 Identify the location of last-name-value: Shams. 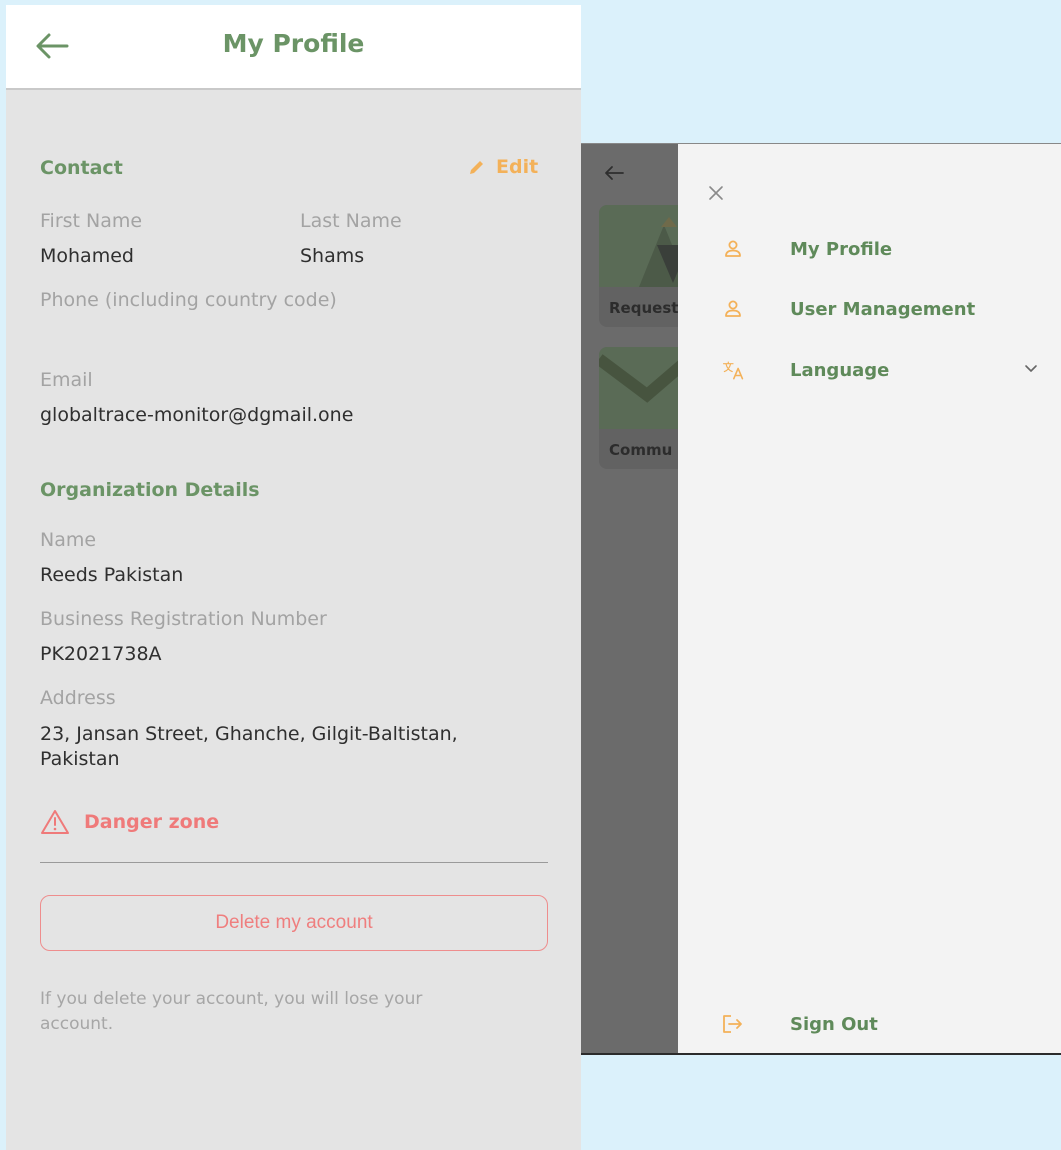
(332, 256).